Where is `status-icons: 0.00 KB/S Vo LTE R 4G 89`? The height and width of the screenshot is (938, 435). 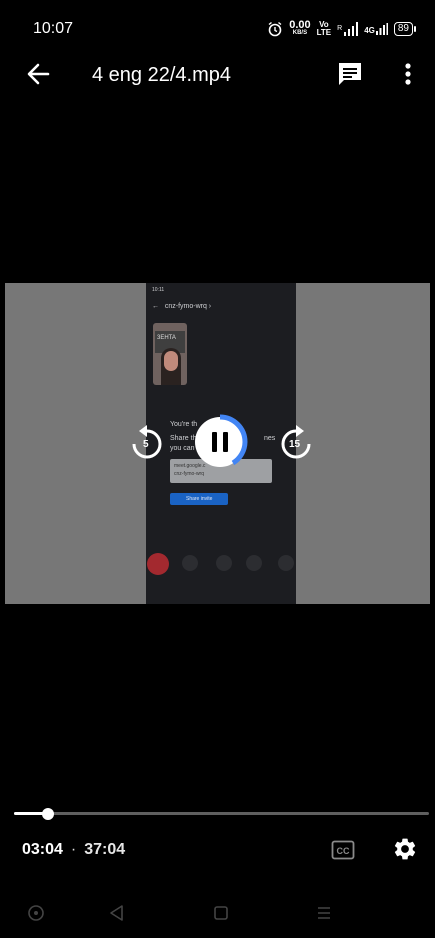
status-icons: 0.00 KB/S Vo LTE R 4G 89 is located at coordinates (342, 28).